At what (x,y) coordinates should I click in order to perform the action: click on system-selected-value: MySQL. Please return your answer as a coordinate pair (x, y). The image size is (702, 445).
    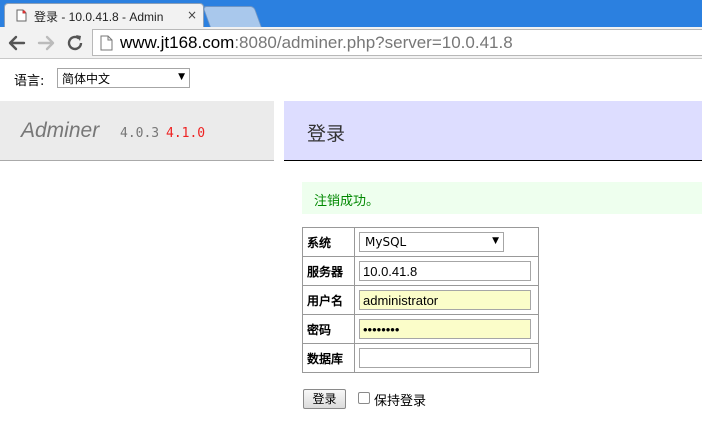
    Looking at the image, I should click on (386, 242).